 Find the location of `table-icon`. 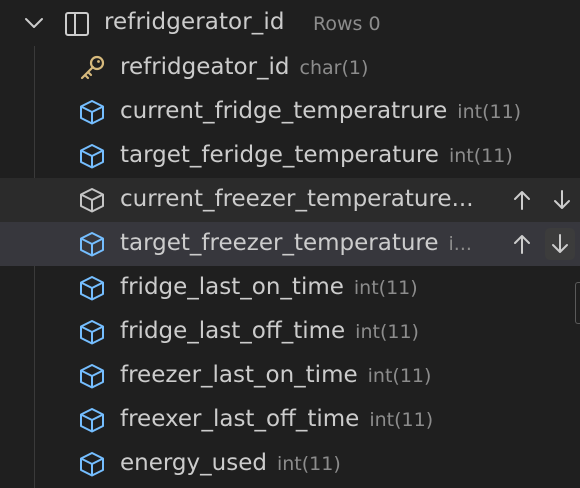

table-icon is located at coordinates (77, 24).